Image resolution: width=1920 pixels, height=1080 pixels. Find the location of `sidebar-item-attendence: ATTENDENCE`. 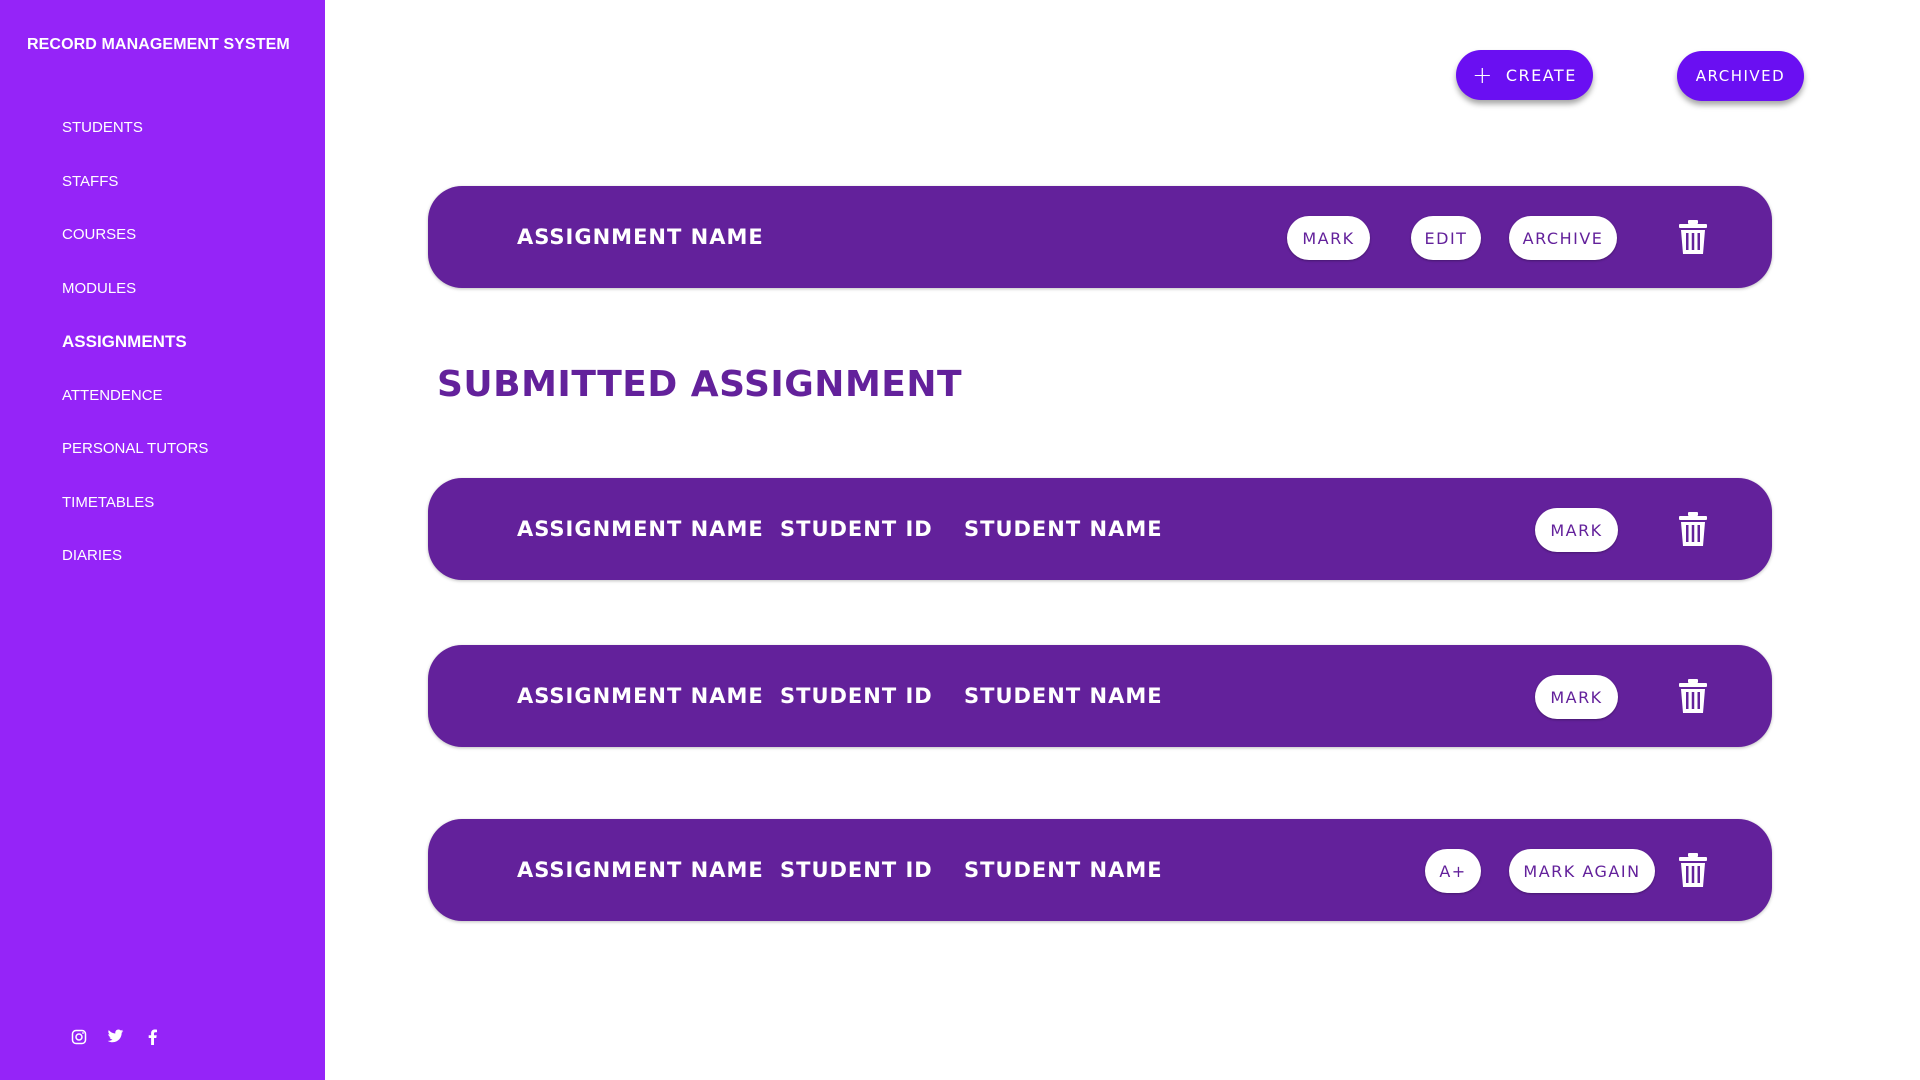

sidebar-item-attendence: ATTENDENCE is located at coordinates (135, 413).